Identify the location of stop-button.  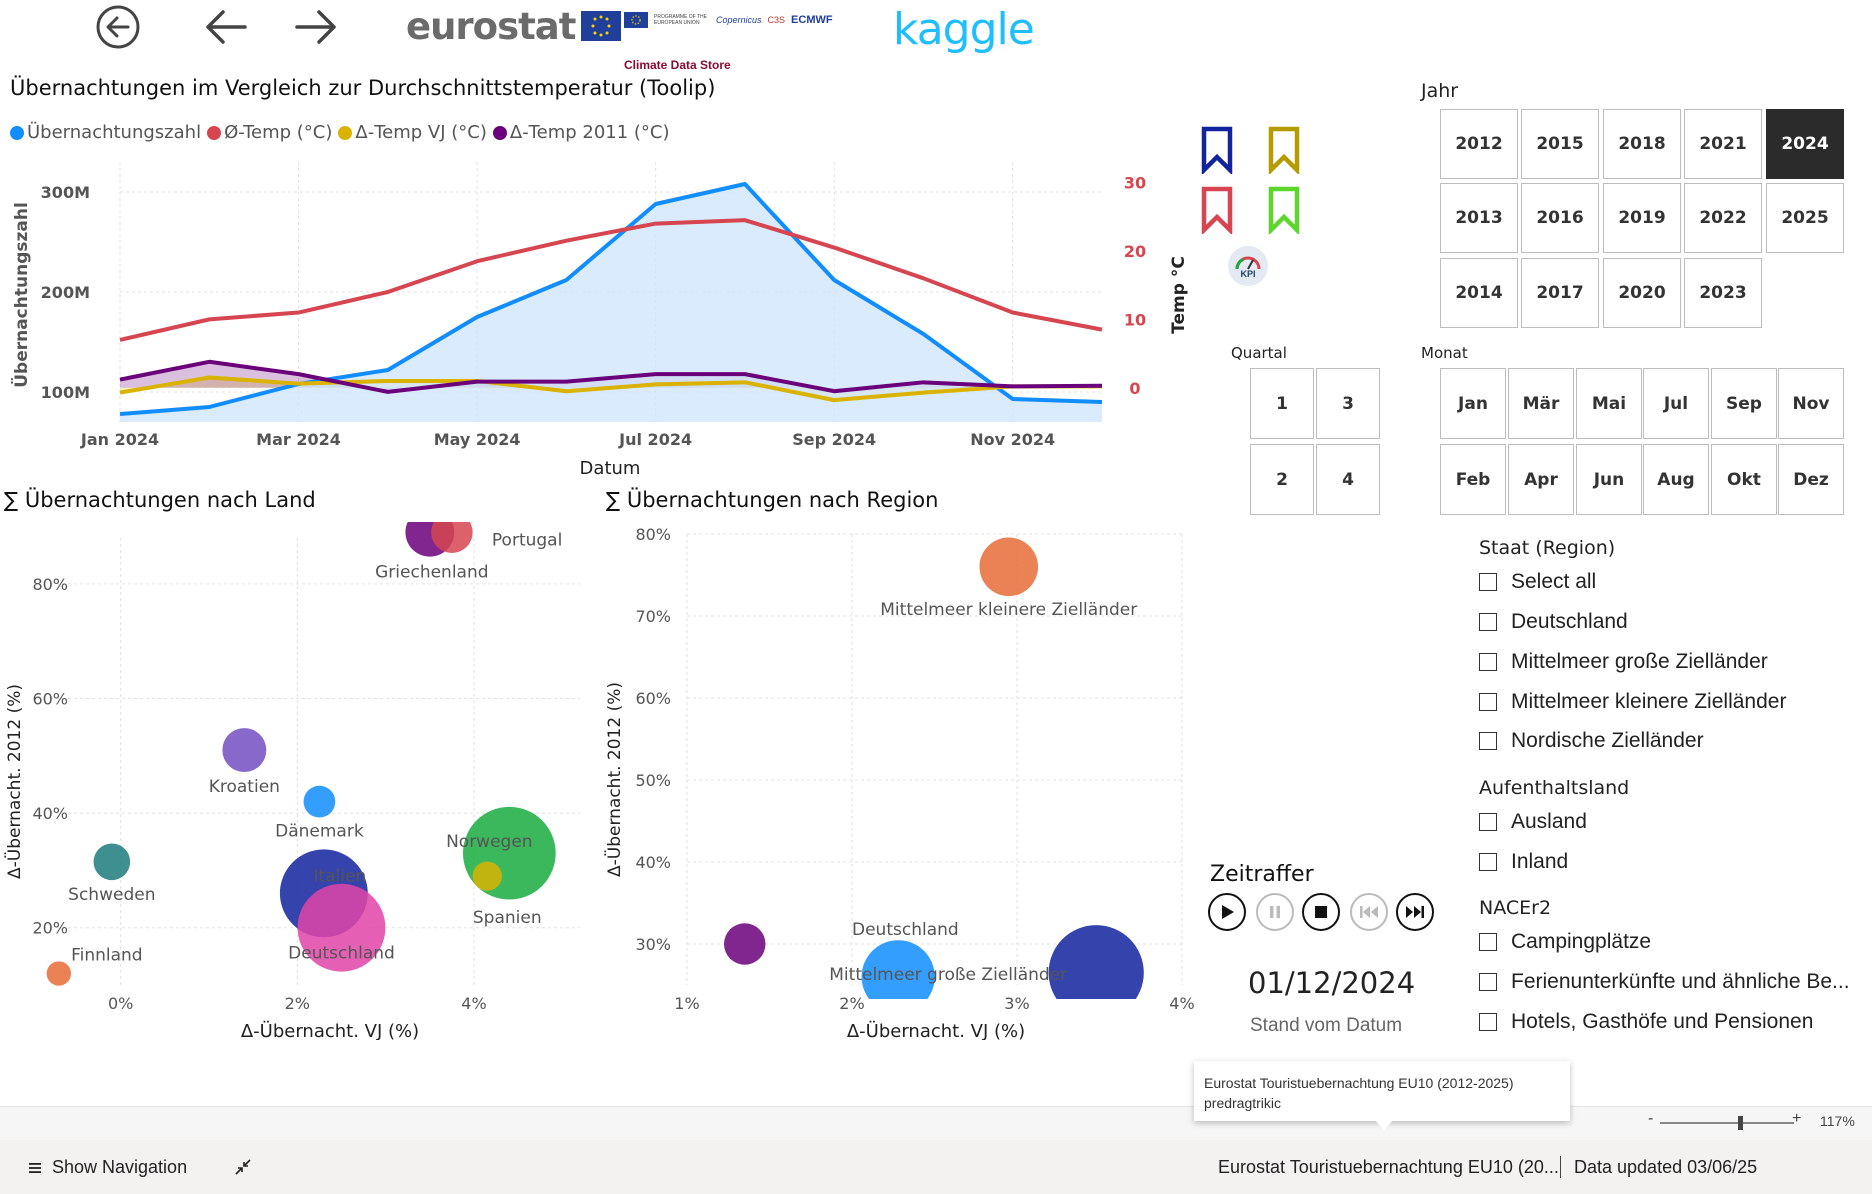
(1321, 912).